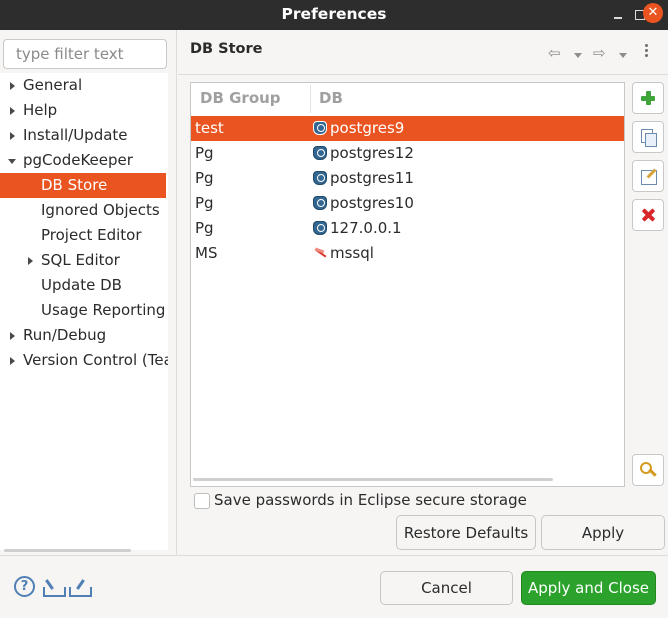 This screenshot has width=668, height=618. What do you see at coordinates (80, 587) in the screenshot?
I see `export-icon` at bounding box center [80, 587].